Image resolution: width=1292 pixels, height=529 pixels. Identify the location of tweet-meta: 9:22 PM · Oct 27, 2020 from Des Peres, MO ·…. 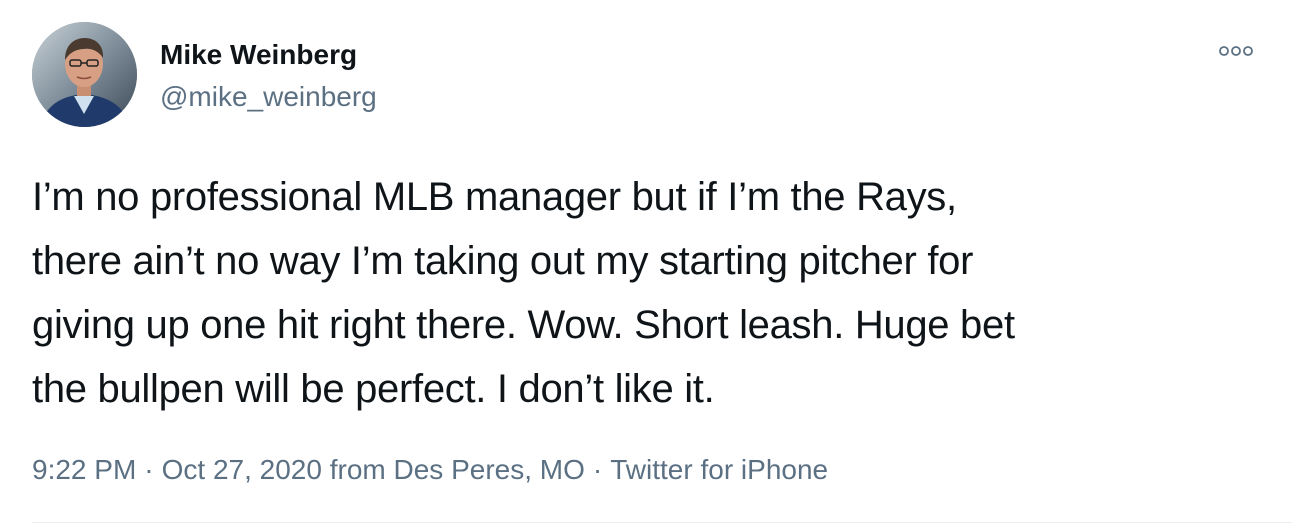
(430, 470).